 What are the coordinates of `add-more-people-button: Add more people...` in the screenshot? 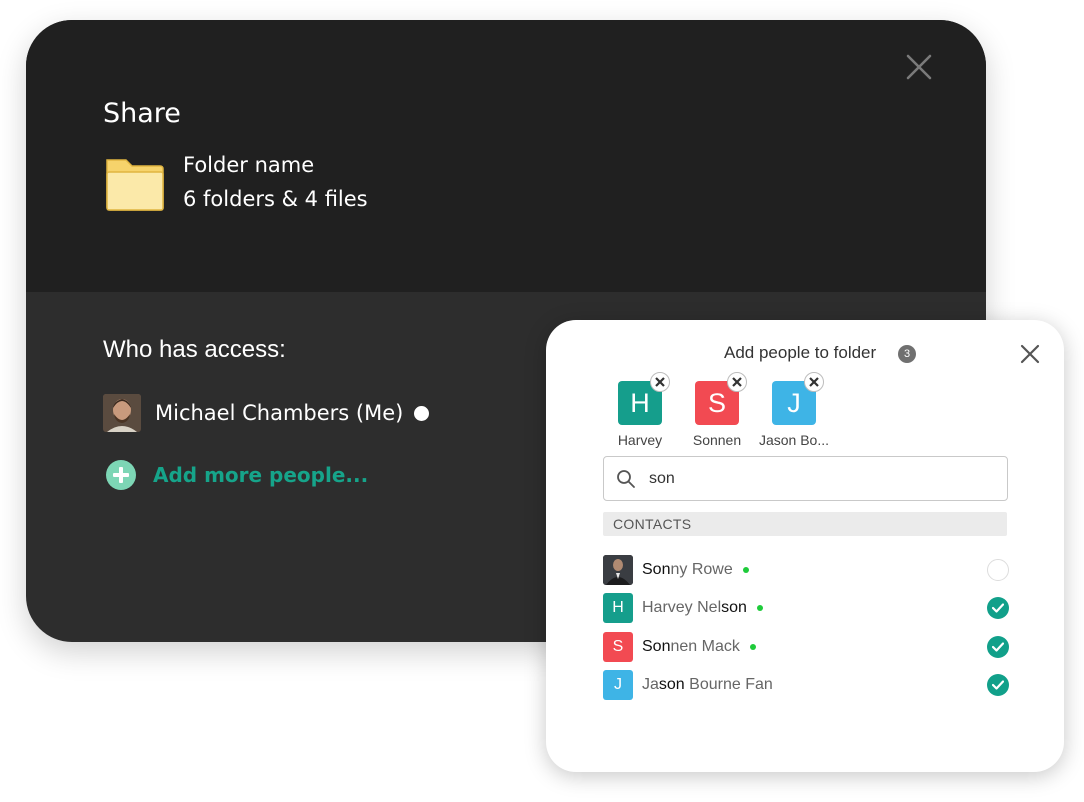 It's located at (237, 475).